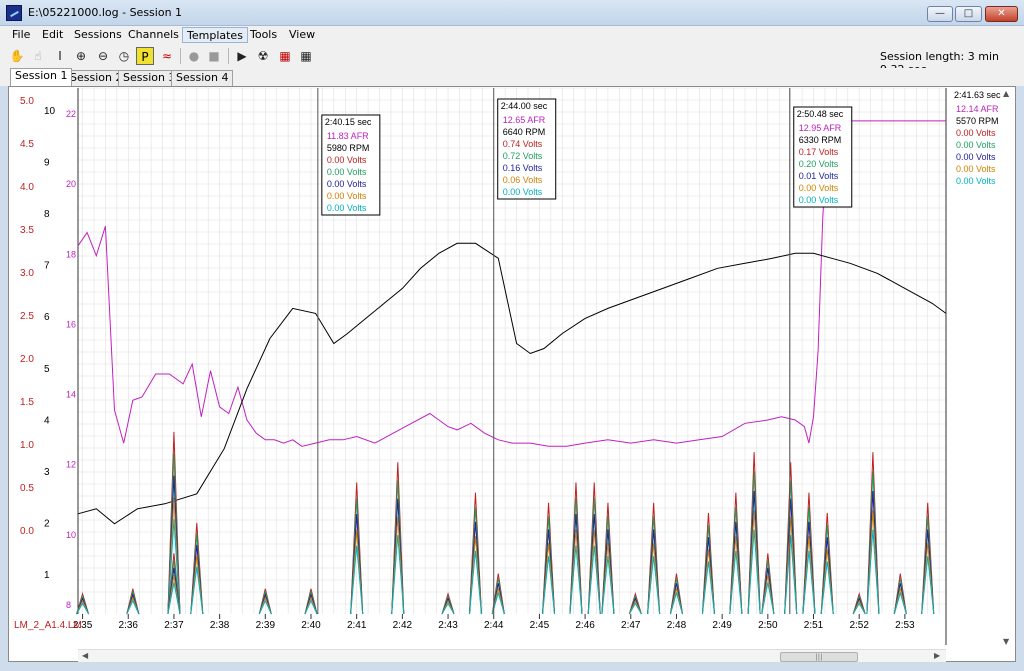 This screenshot has height=671, width=1024. Describe the element at coordinates (494, 625) in the screenshot. I see `x-tick-label: 2:44` at that location.